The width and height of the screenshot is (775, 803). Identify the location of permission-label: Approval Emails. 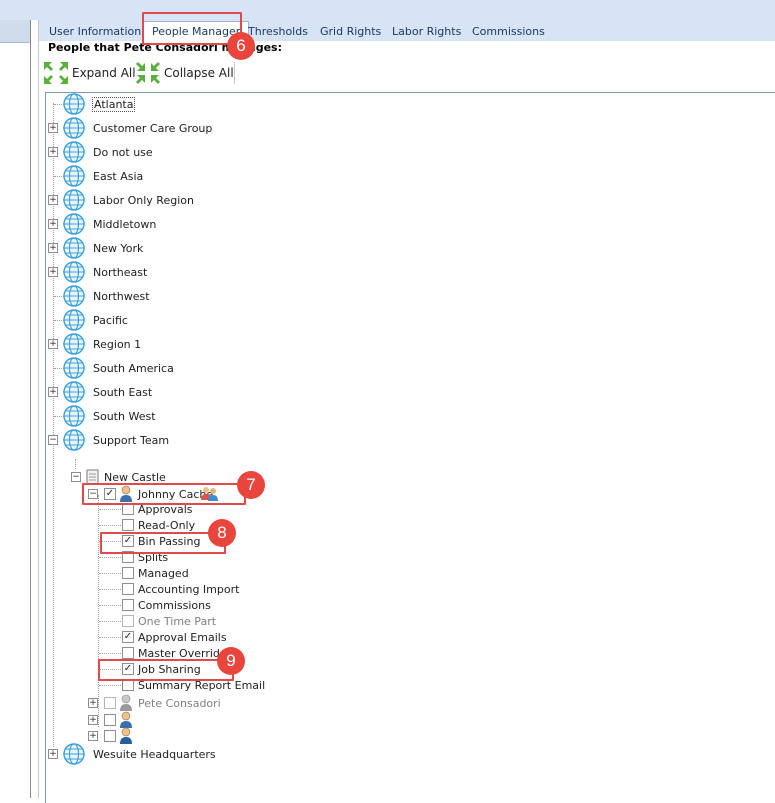
(182, 637).